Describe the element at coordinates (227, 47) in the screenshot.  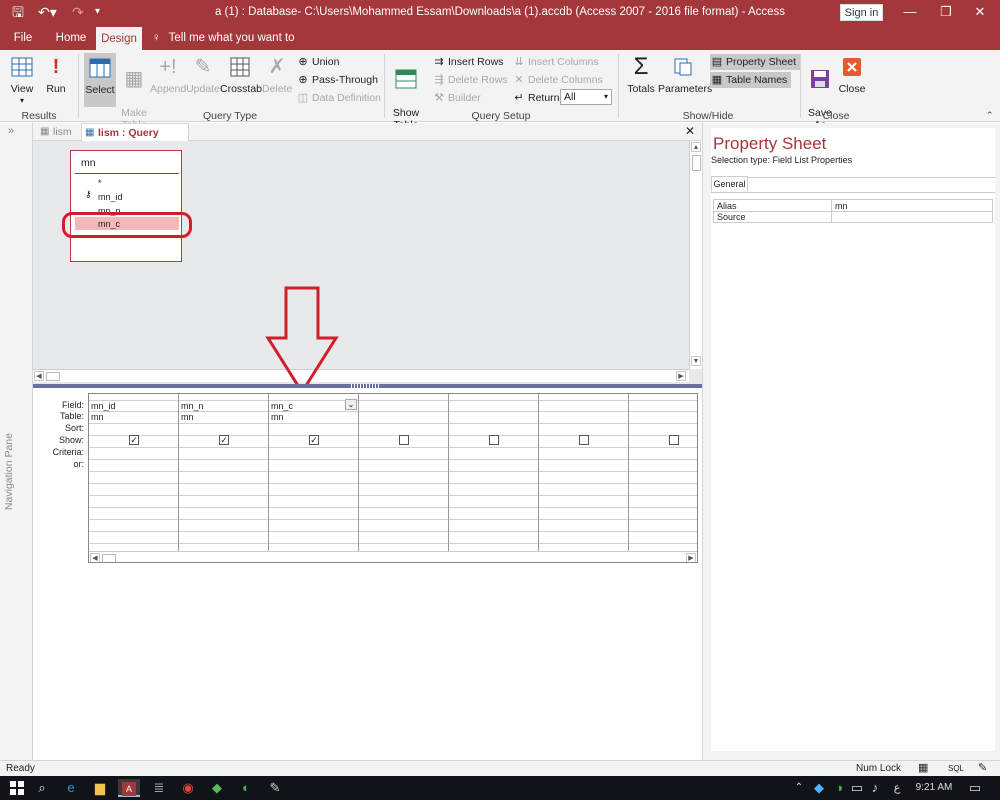
I see `tell-me-box: ♀Tell me what you want to do` at that location.